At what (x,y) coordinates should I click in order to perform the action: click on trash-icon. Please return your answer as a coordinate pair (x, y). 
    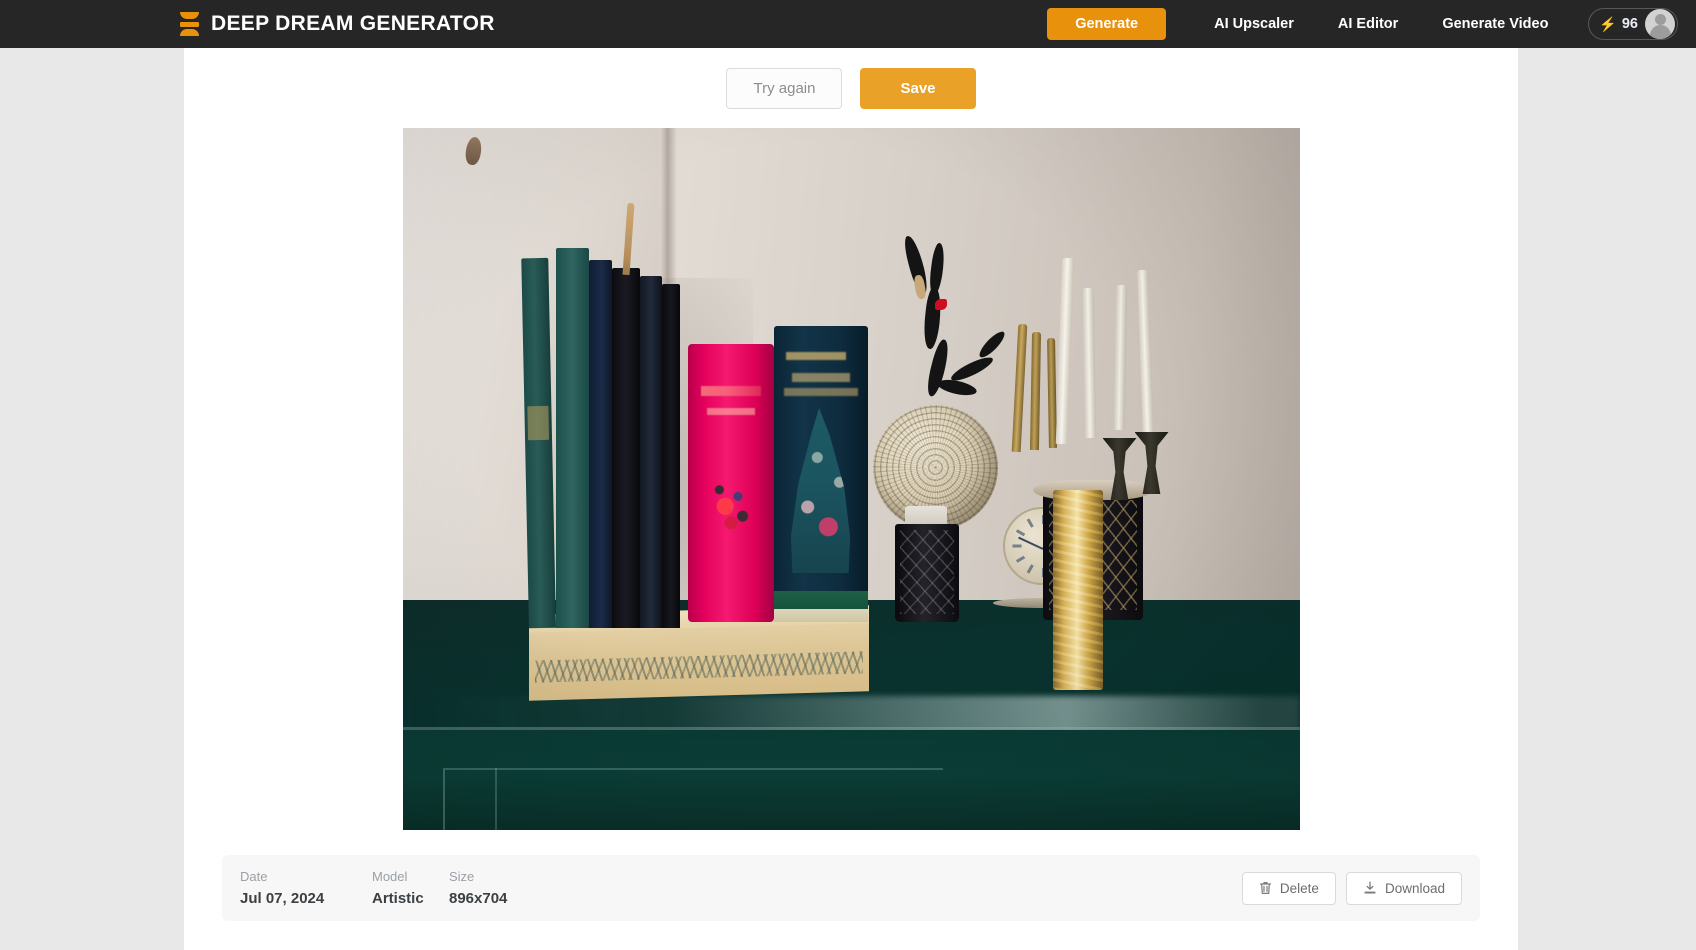
    Looking at the image, I should click on (1265, 888).